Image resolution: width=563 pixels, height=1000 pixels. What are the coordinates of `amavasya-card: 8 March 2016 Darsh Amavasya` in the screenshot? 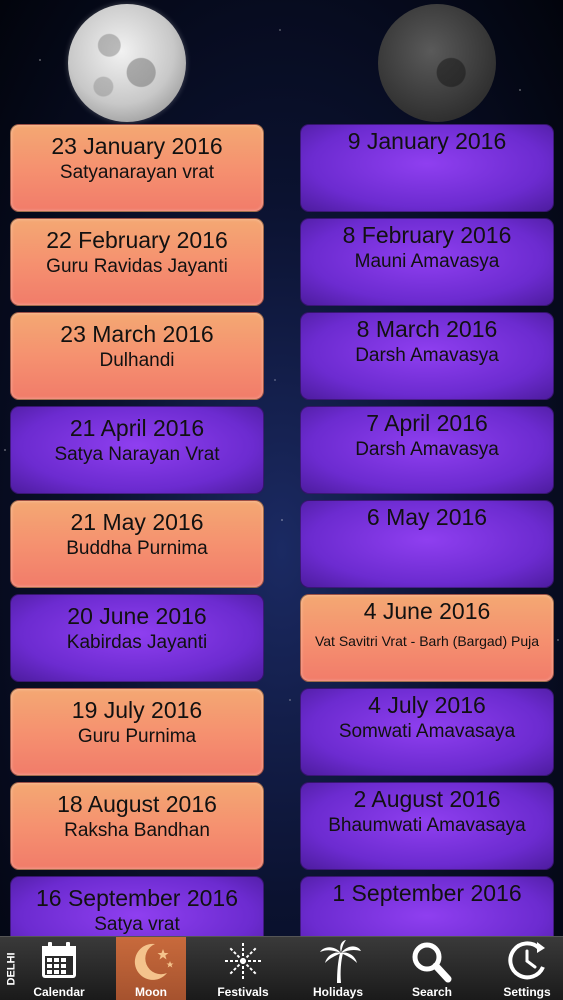 It's located at (427, 356).